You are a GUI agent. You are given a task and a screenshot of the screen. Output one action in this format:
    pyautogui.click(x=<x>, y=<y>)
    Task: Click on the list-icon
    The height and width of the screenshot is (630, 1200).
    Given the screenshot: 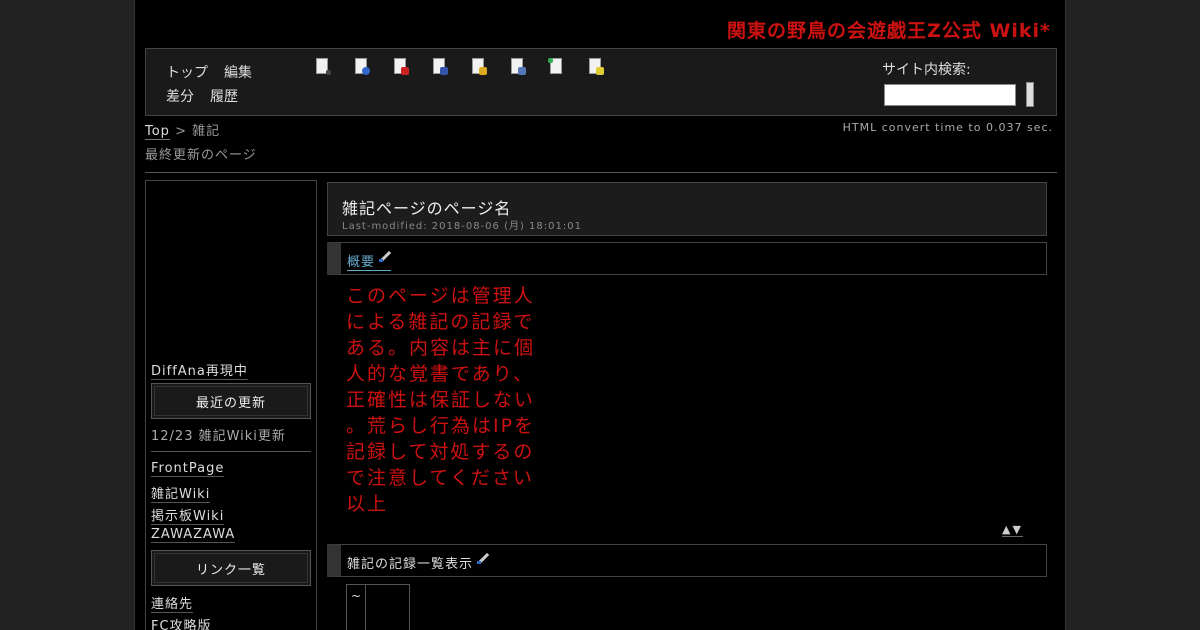 What is the action you would take?
    pyautogui.click(x=556, y=67)
    